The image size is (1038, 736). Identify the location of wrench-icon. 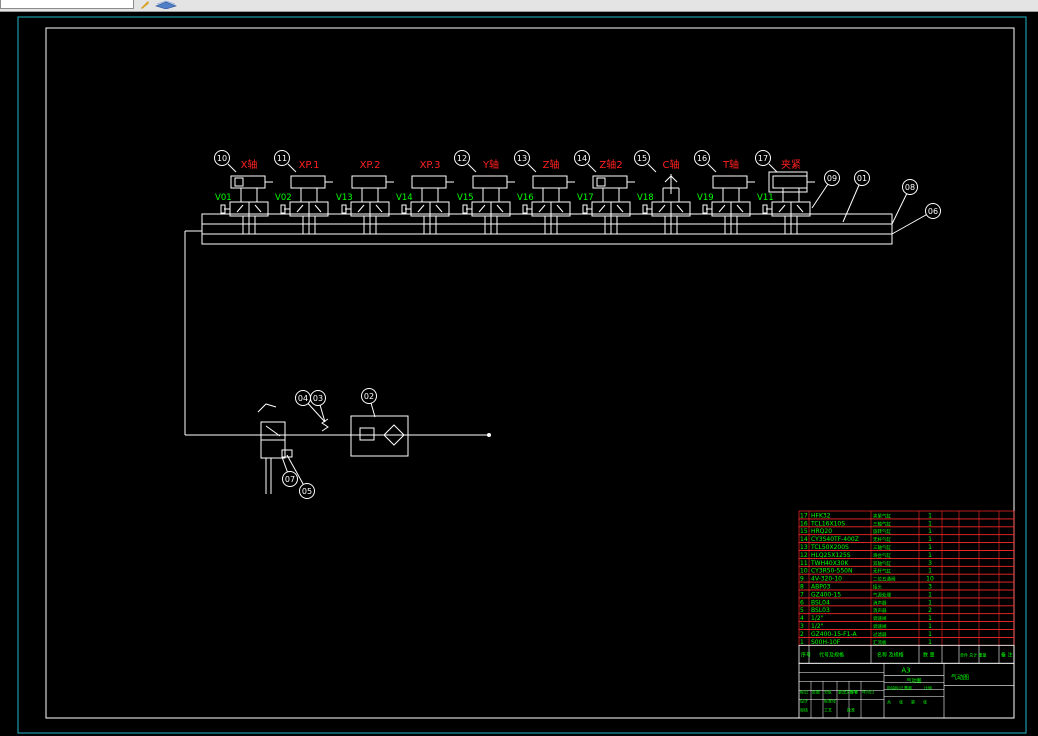
(145, 4).